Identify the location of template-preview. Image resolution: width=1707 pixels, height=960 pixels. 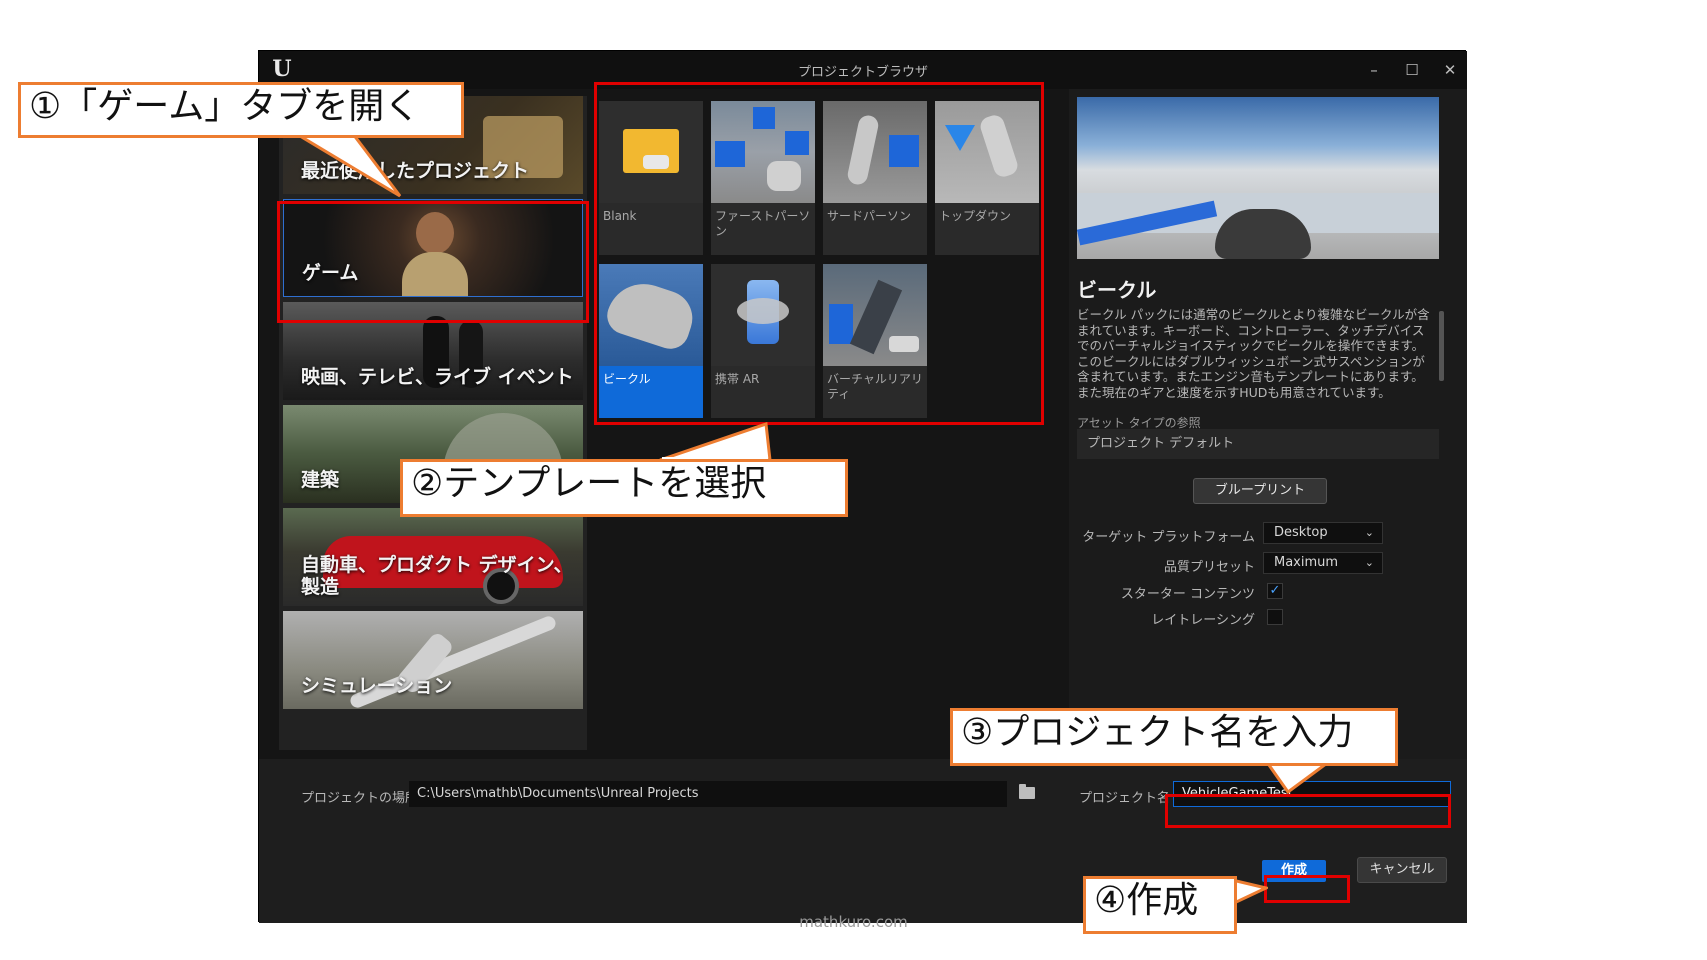
(1258, 178).